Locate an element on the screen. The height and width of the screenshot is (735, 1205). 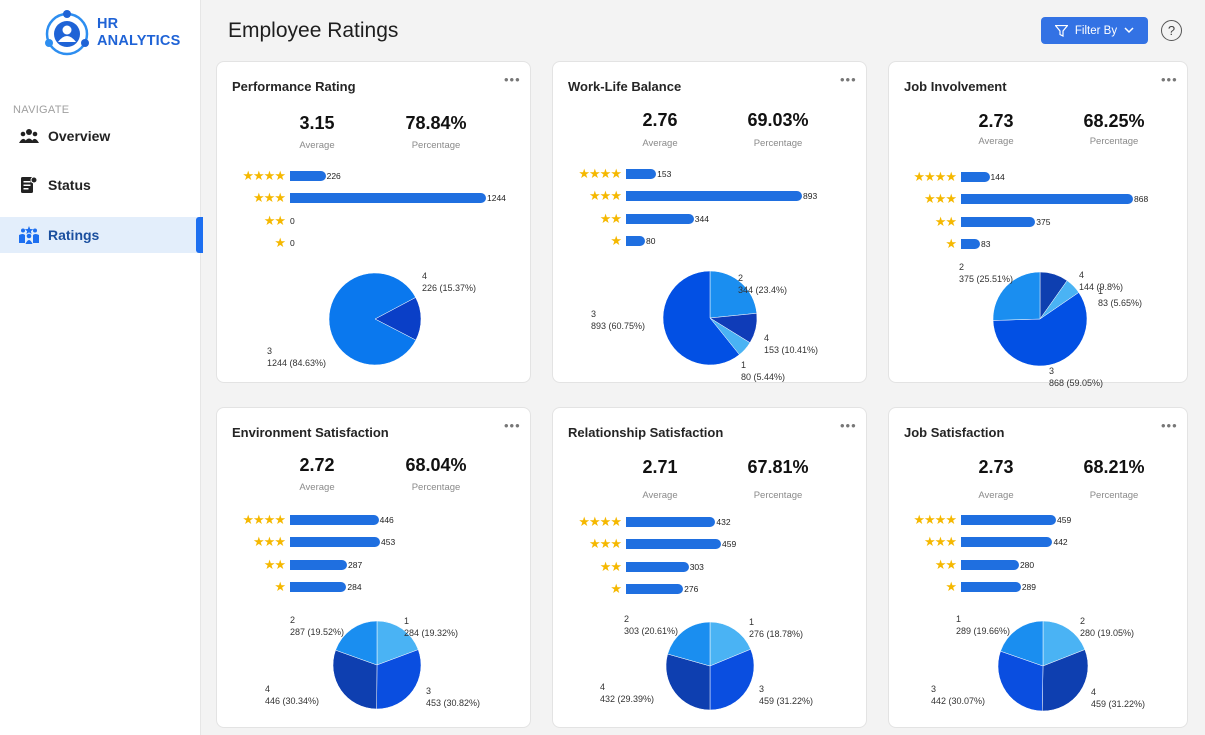
pie-slice-label: 2 344 (23.4%) is located at coordinates (762, 284).